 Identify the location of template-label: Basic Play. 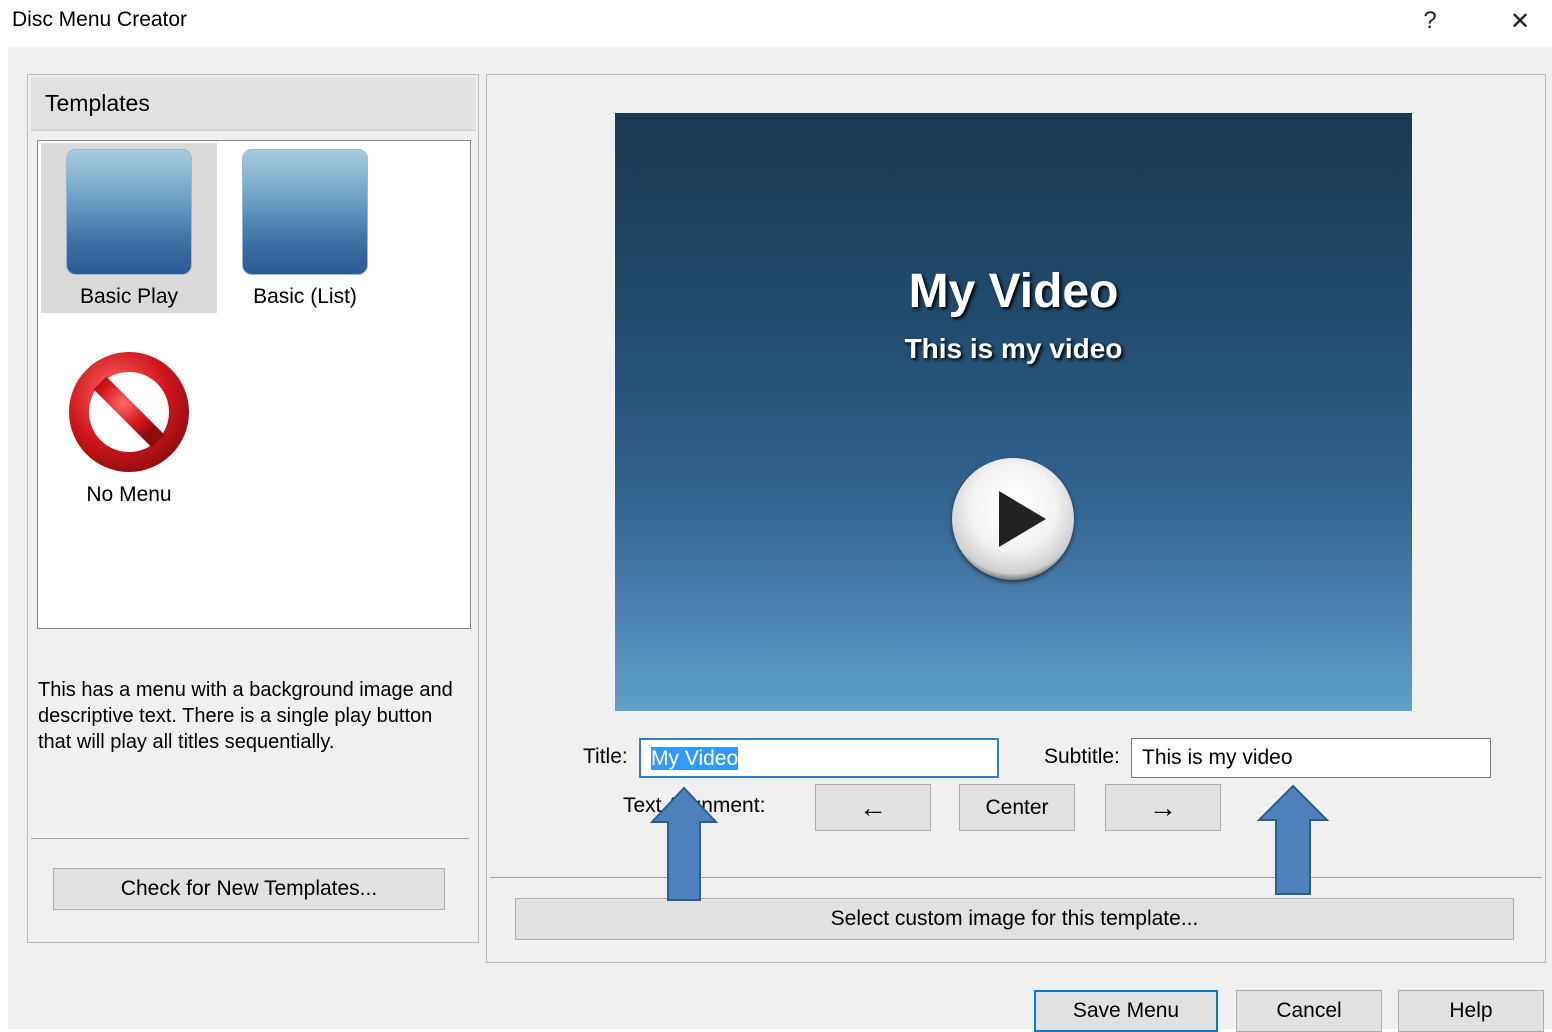
(129, 296).